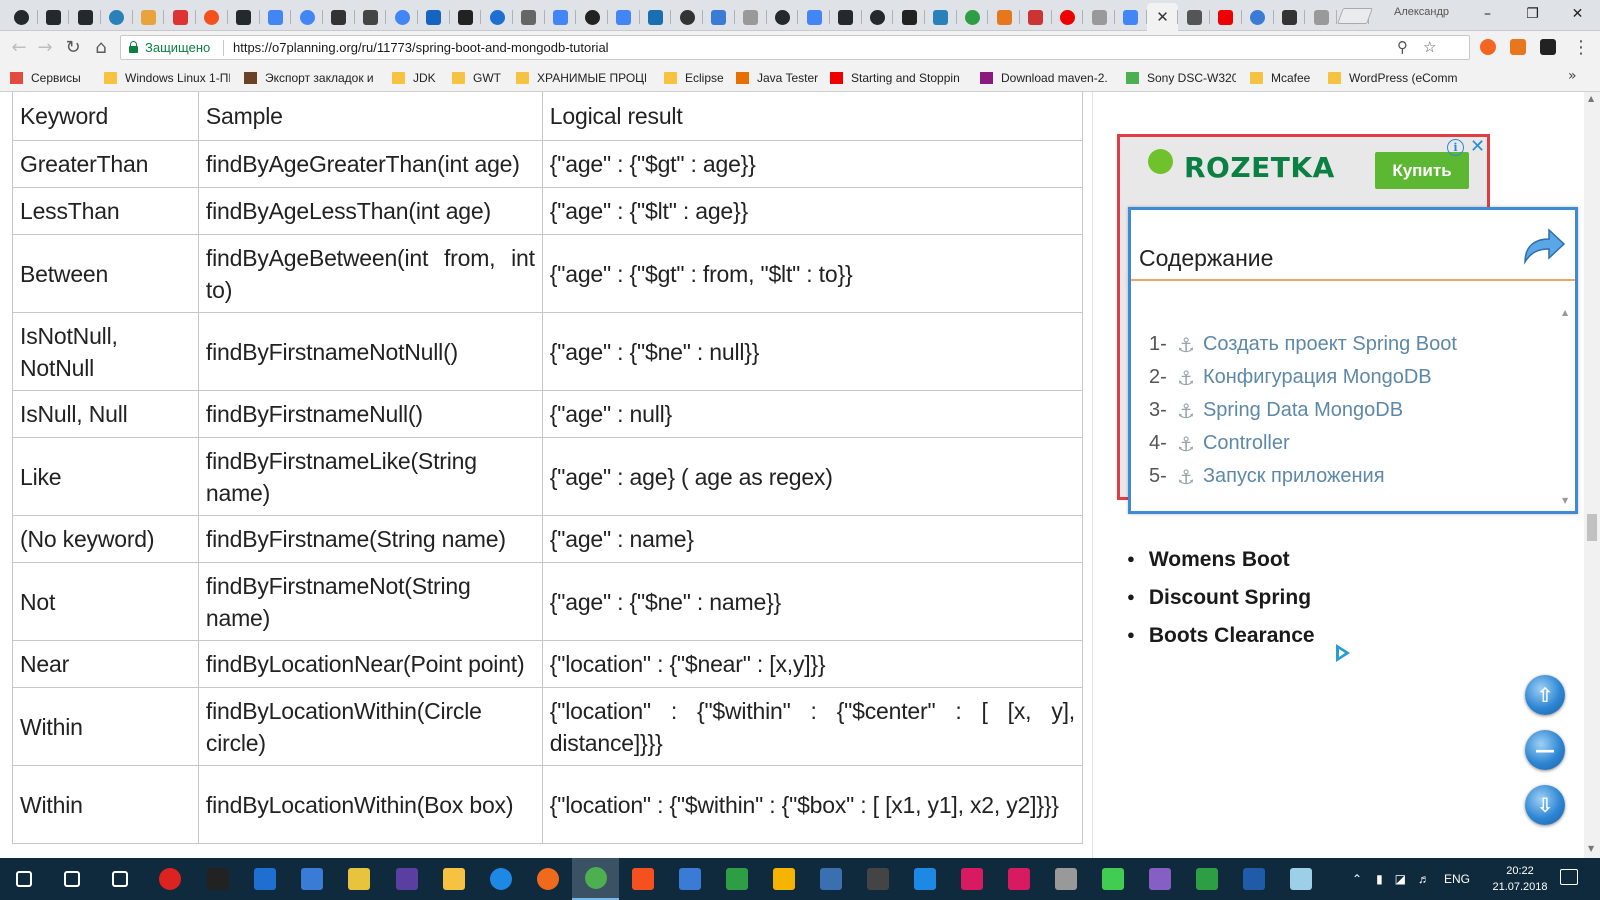 This screenshot has height=900, width=1600. What do you see at coordinates (264, 879) in the screenshot?
I see `taskbar-calculator-button` at bounding box center [264, 879].